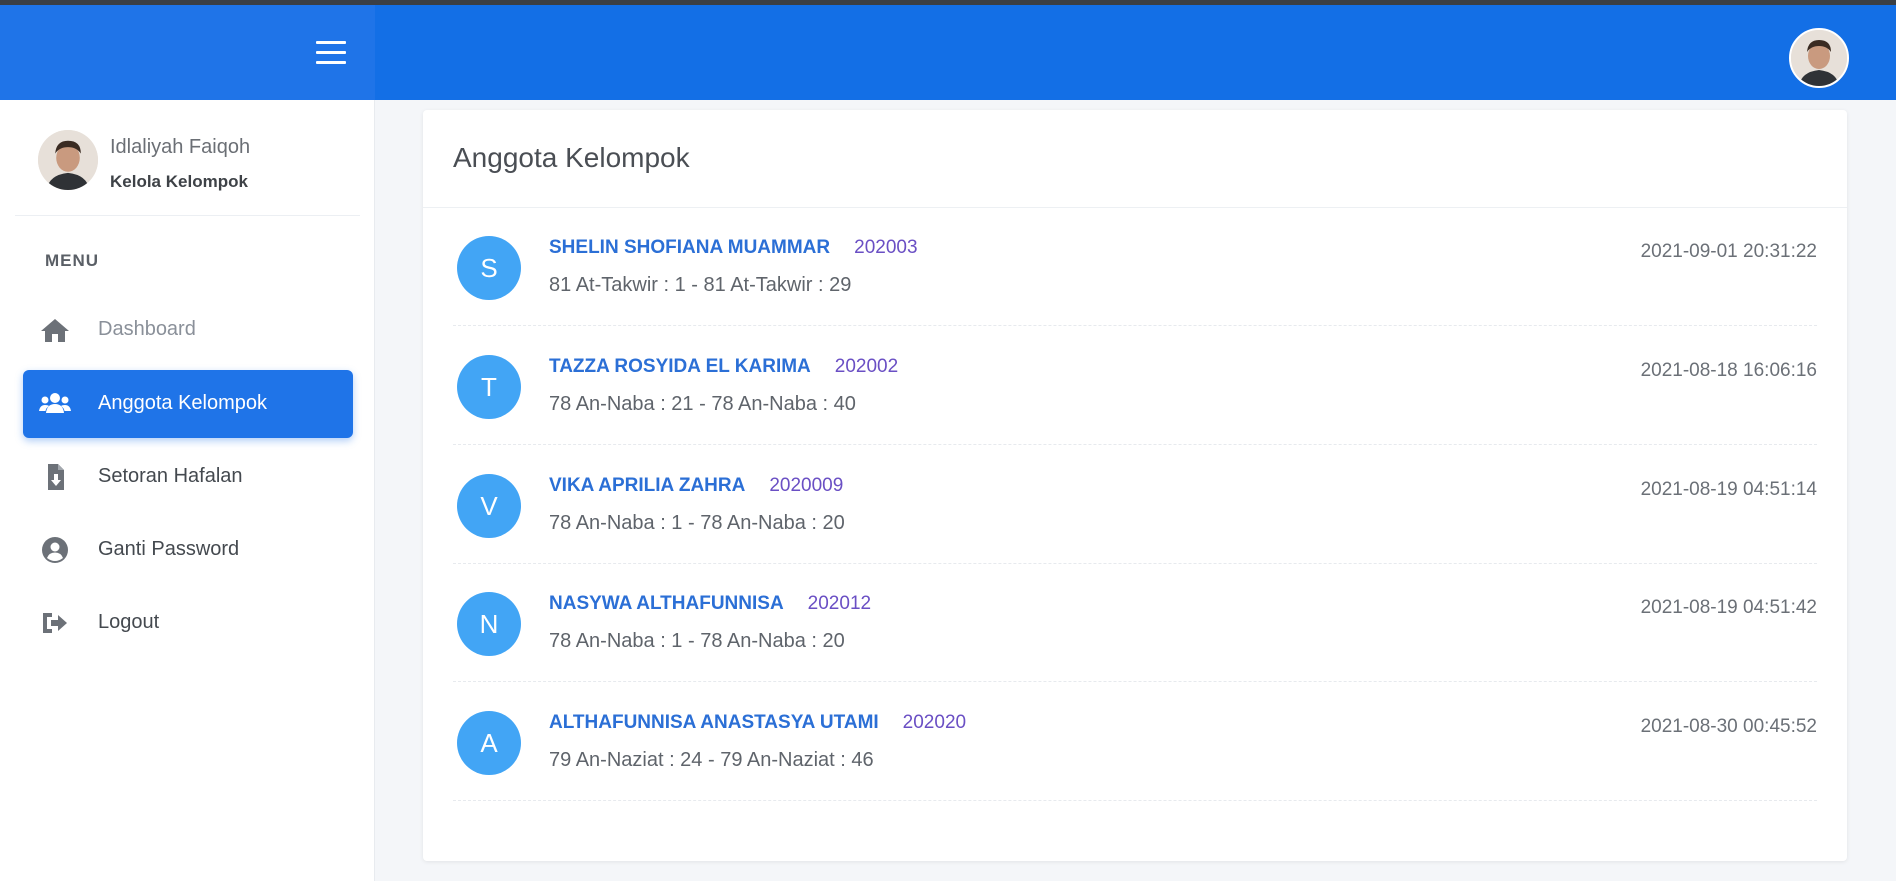  Describe the element at coordinates (1728, 251) in the screenshot. I see `member-timestamp: 2021-09-01 20:31:22` at that location.